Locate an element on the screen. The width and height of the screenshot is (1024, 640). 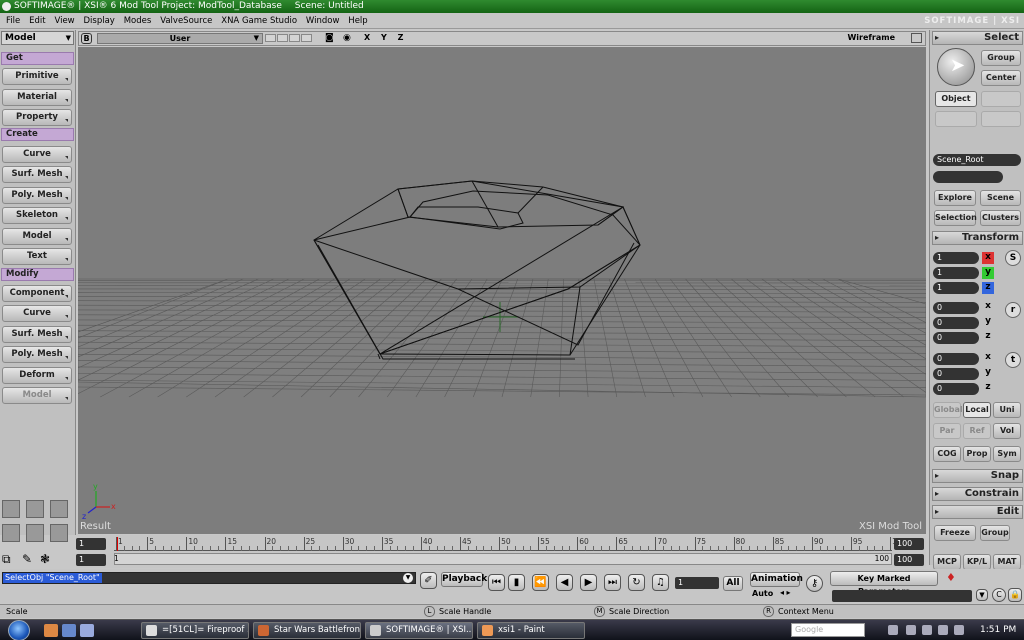
play-forward-icon: ▶ is located at coordinates (588, 582).